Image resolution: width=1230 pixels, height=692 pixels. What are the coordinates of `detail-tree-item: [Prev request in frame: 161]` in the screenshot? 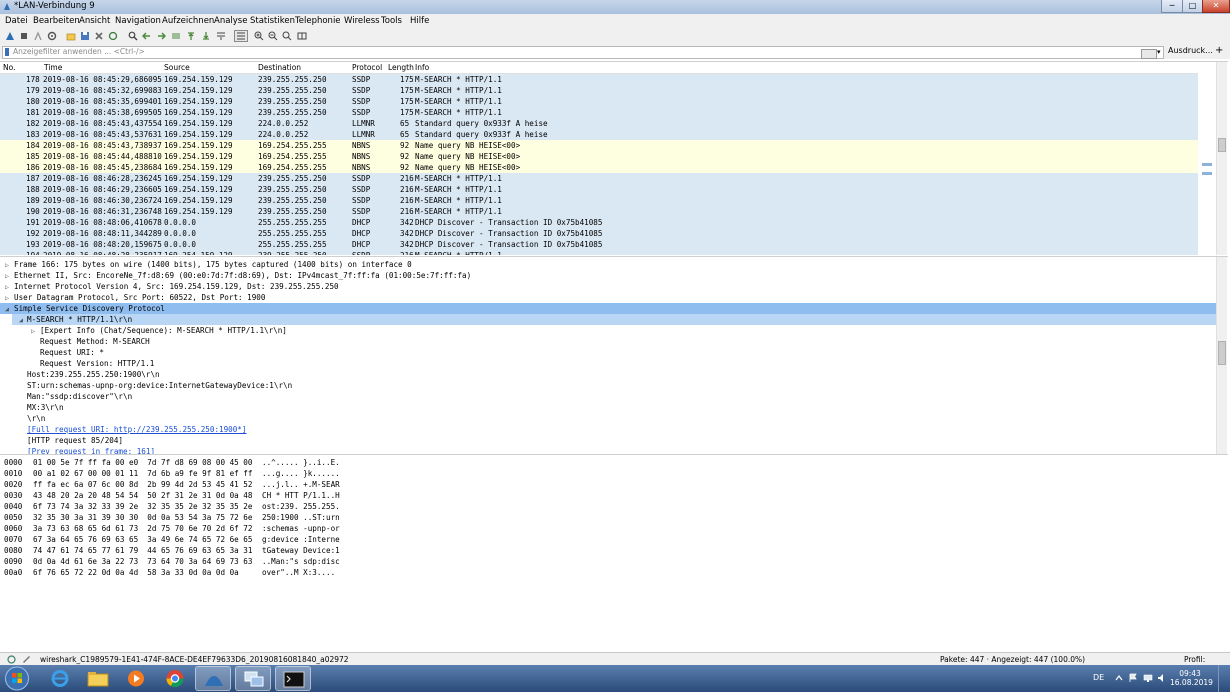 It's located at (608, 450).